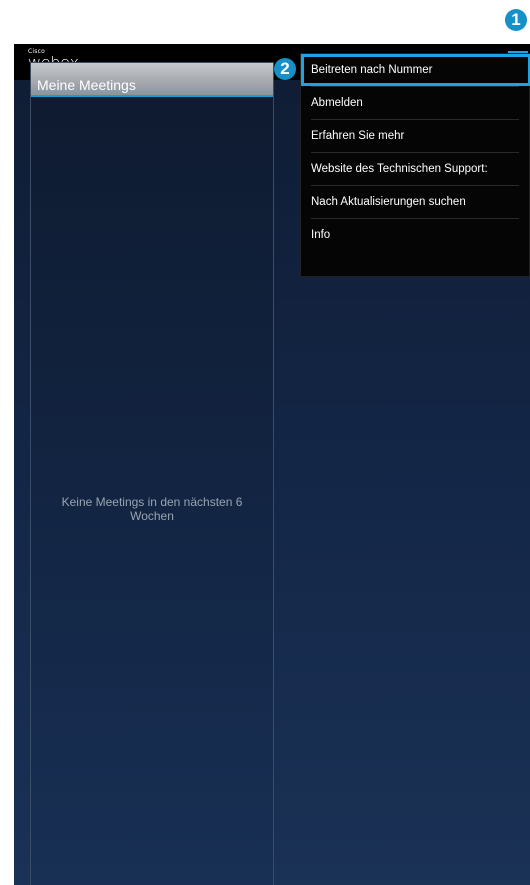  What do you see at coordinates (415, 235) in the screenshot?
I see `menu-item-info: Info` at bounding box center [415, 235].